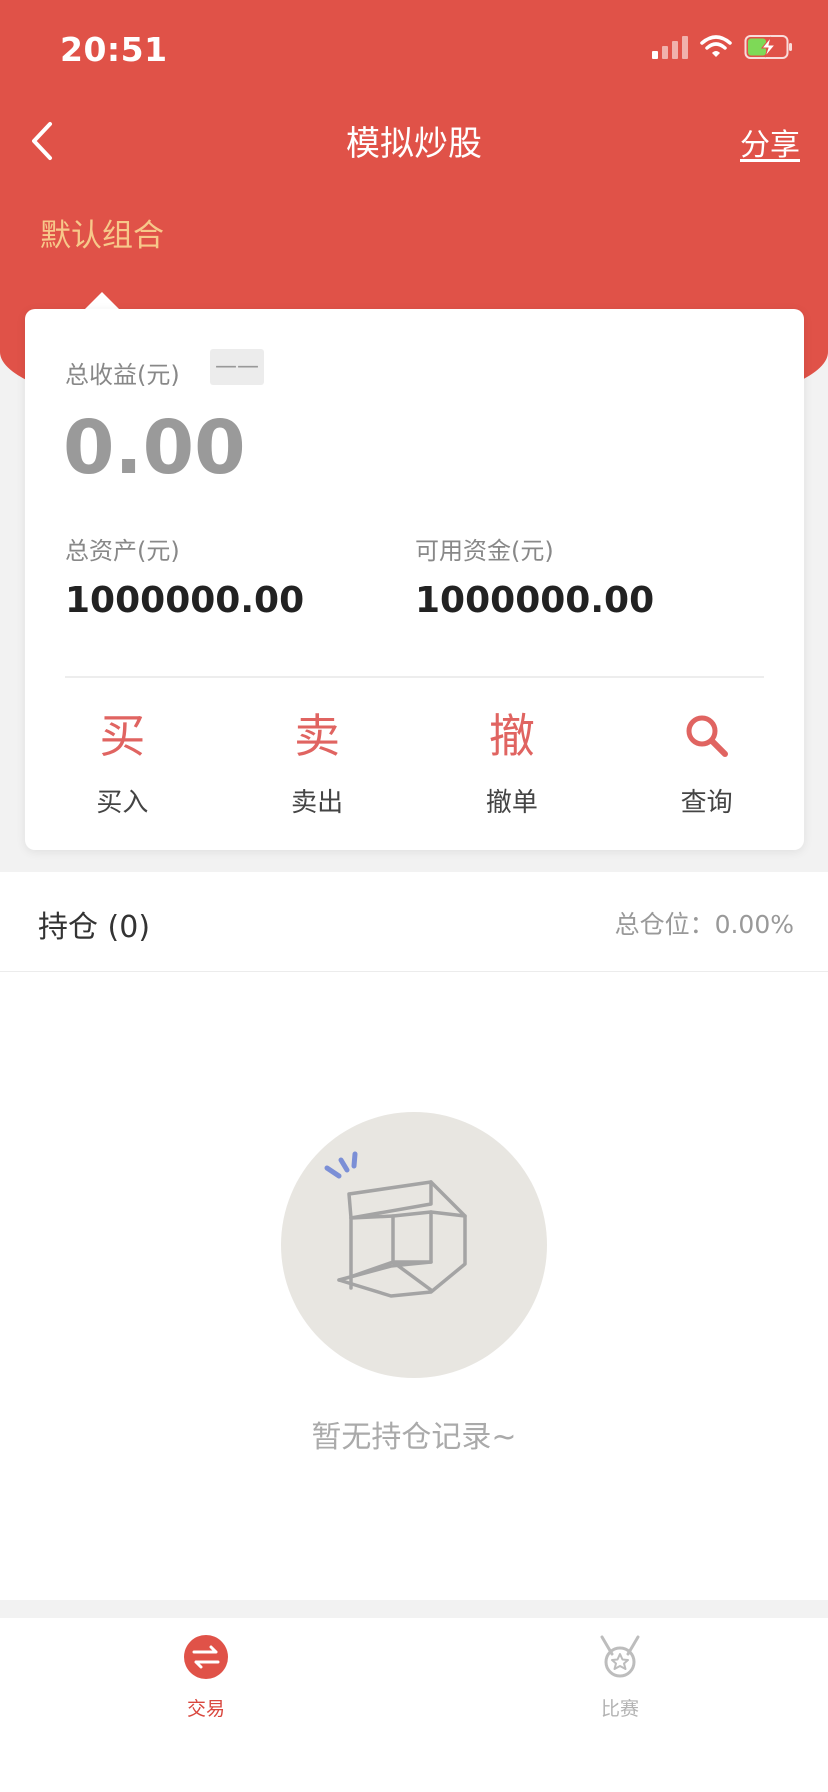 The image size is (828, 1792). Describe the element at coordinates (620, 1656) in the screenshot. I see `medal-icon` at that location.